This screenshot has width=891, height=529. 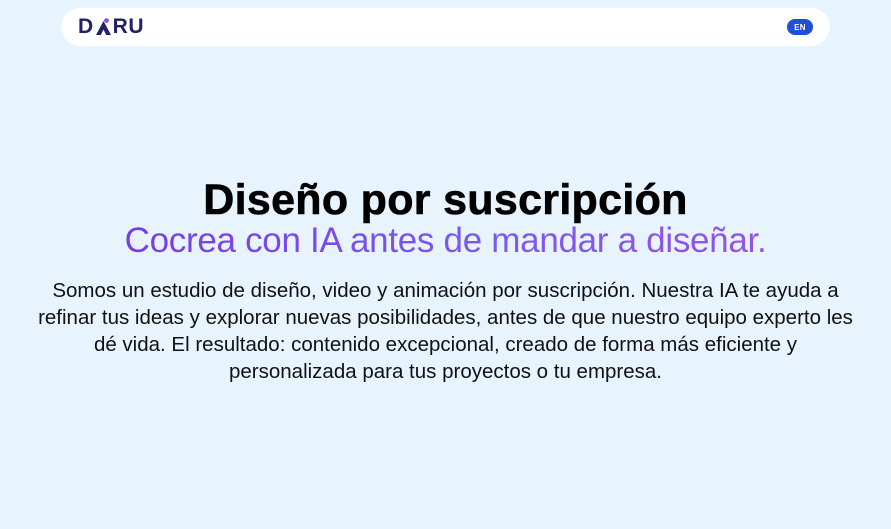 I want to click on language-toggle-button: EN, so click(x=800, y=27).